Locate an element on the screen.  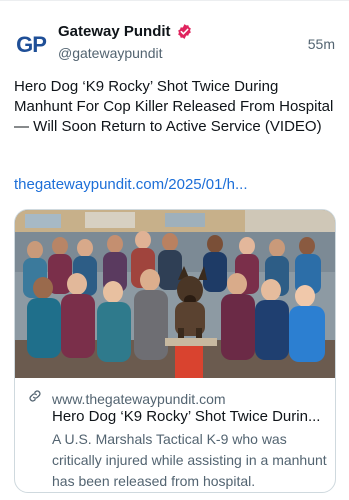
author-name: Gateway Pundit is located at coordinates (114, 31).